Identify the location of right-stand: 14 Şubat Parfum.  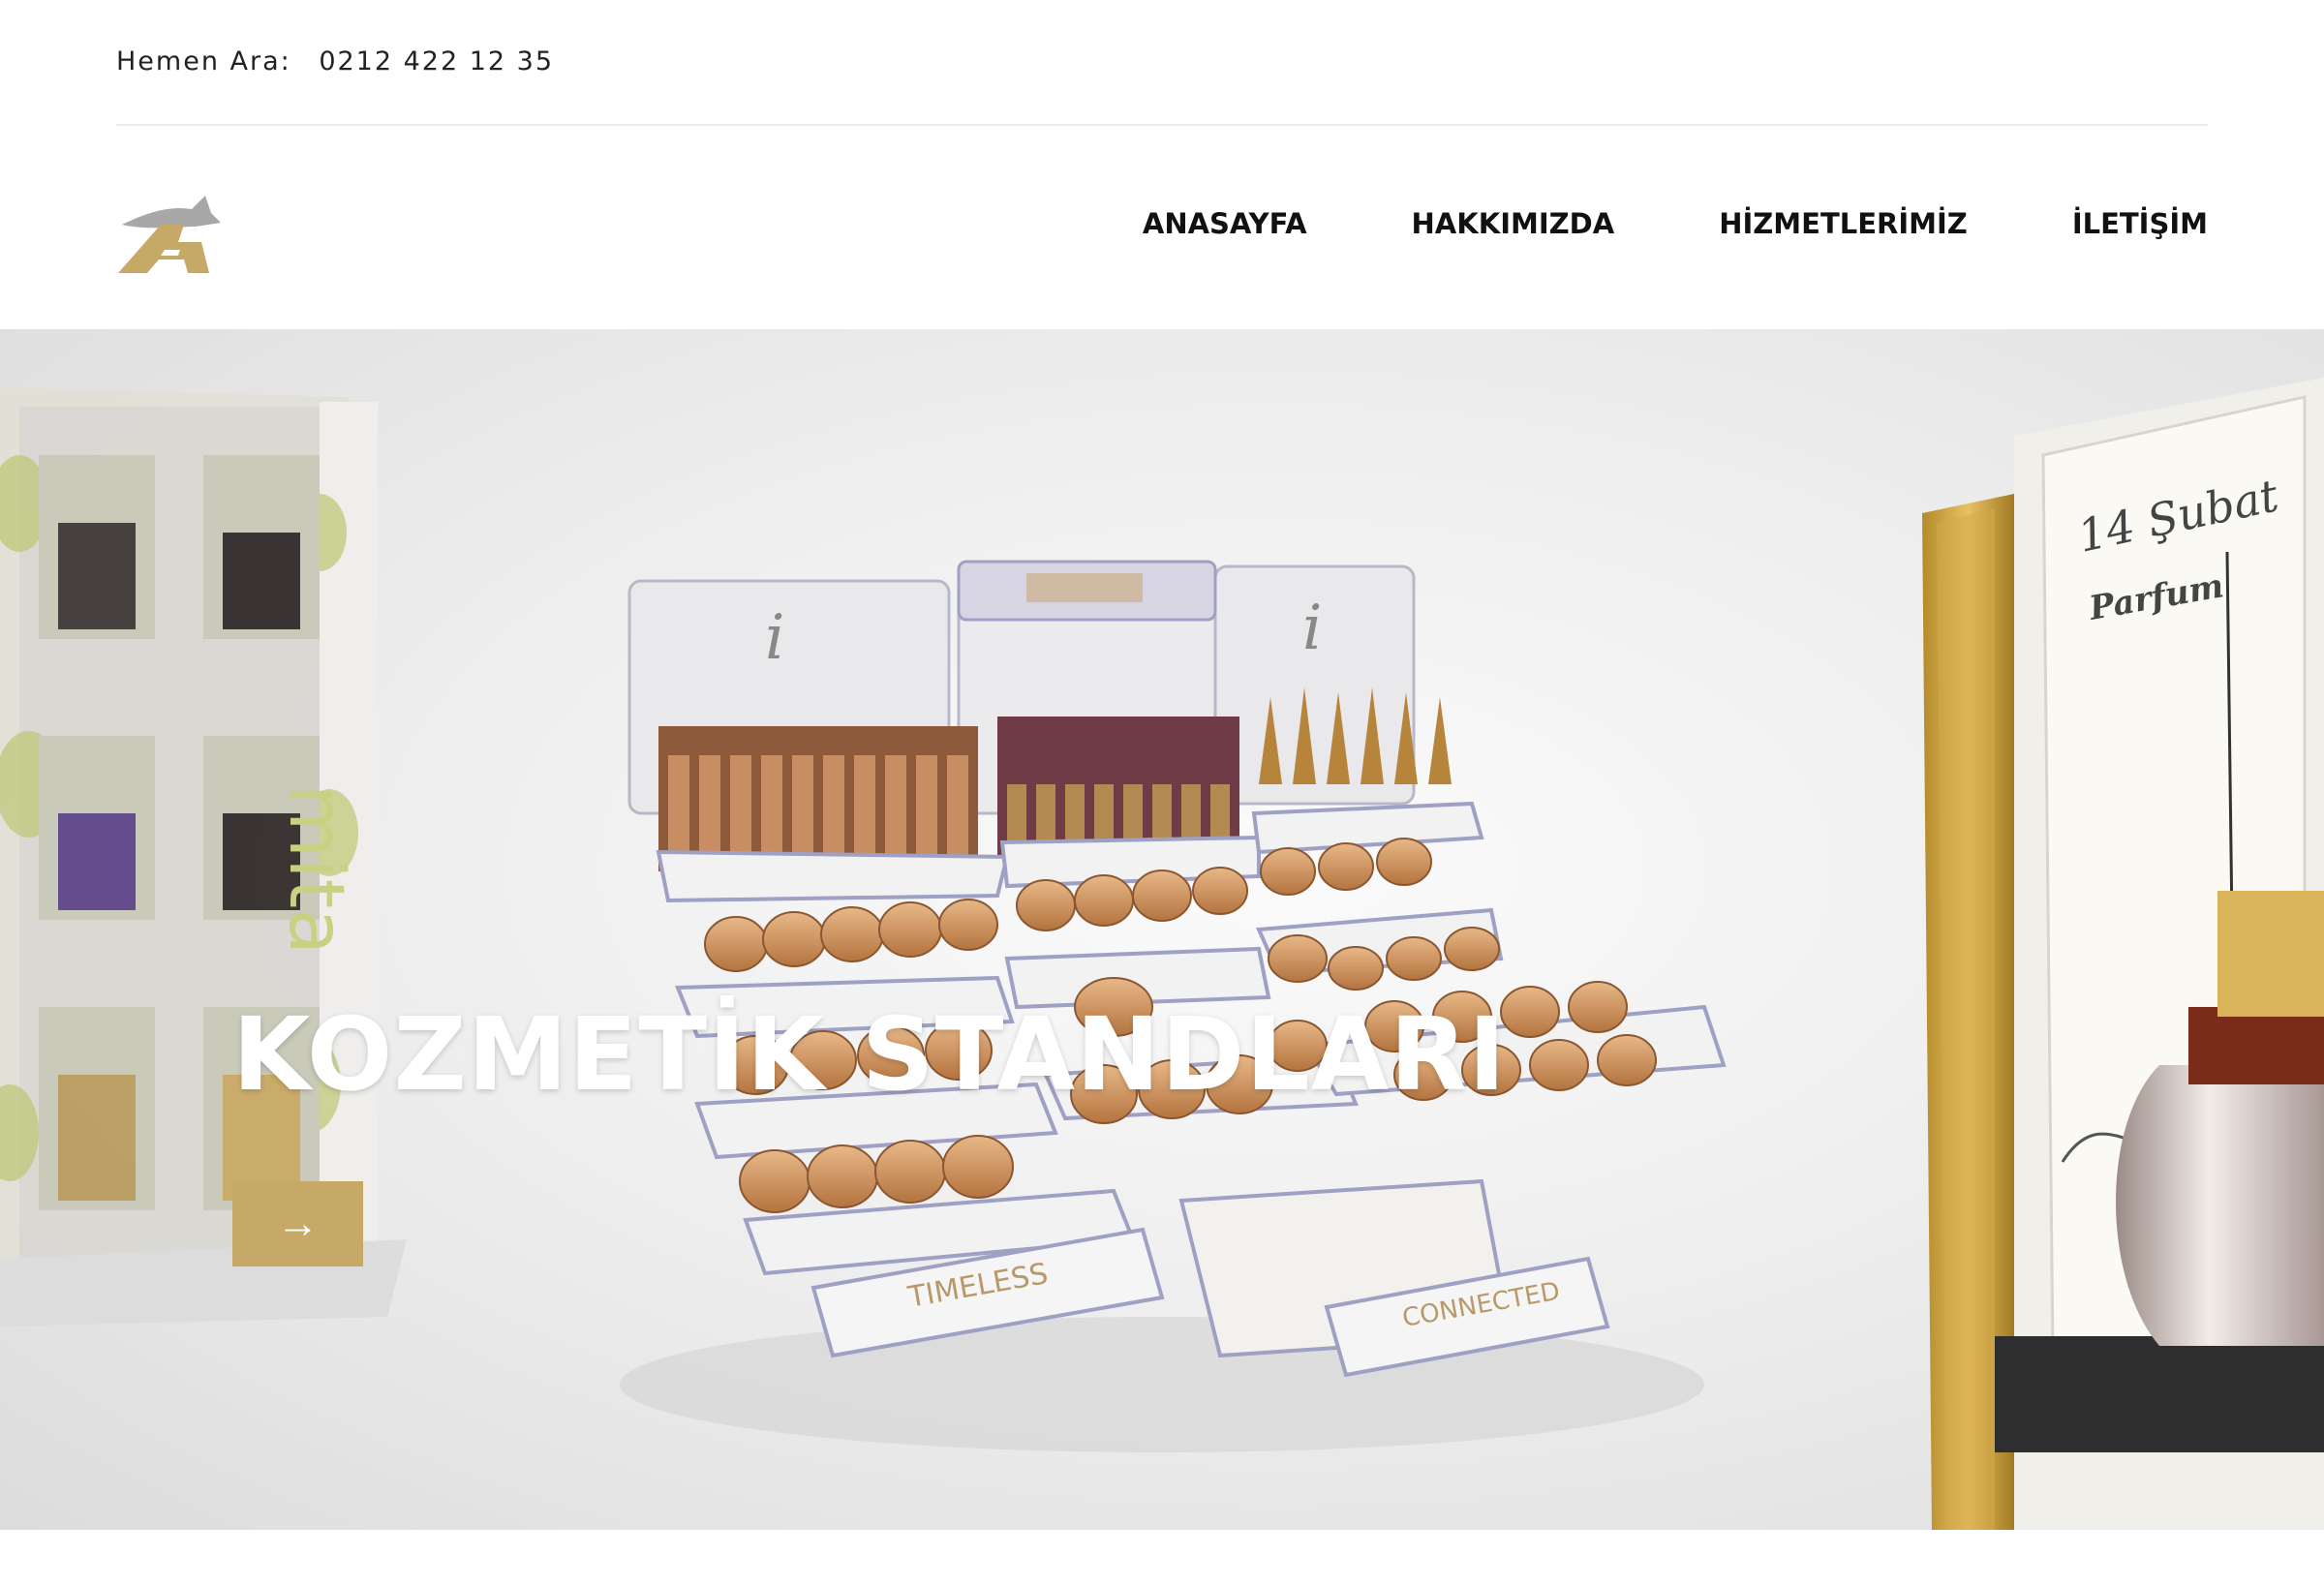
(2123, 954).